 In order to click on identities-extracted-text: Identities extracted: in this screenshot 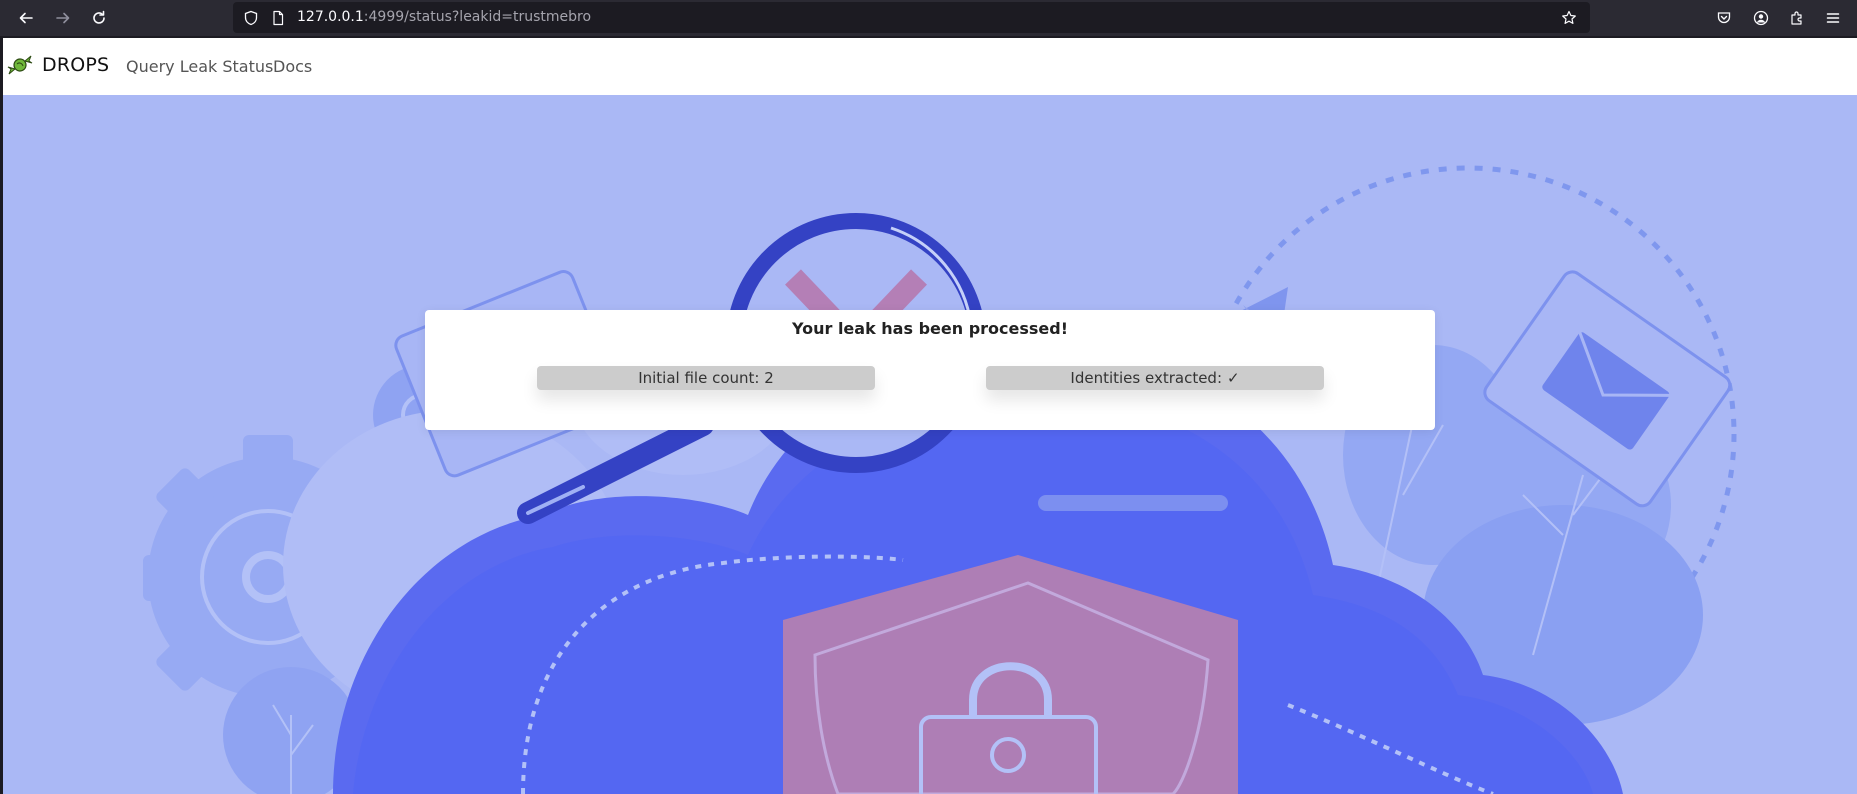, I will do `click(1146, 378)`.